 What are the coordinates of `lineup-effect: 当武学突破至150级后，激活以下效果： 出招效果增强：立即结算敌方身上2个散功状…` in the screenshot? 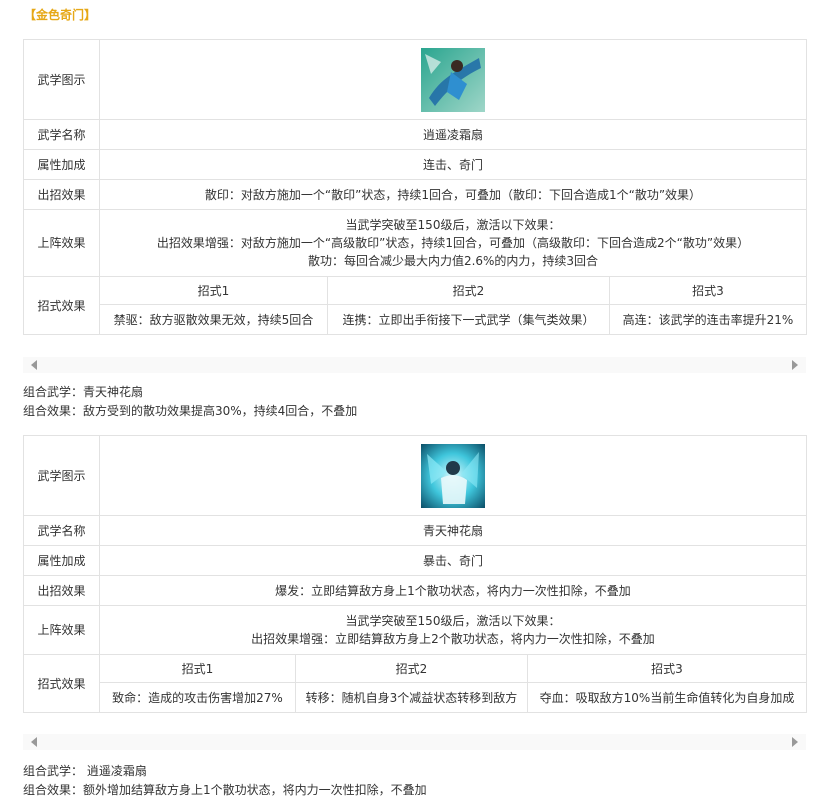 It's located at (453, 630).